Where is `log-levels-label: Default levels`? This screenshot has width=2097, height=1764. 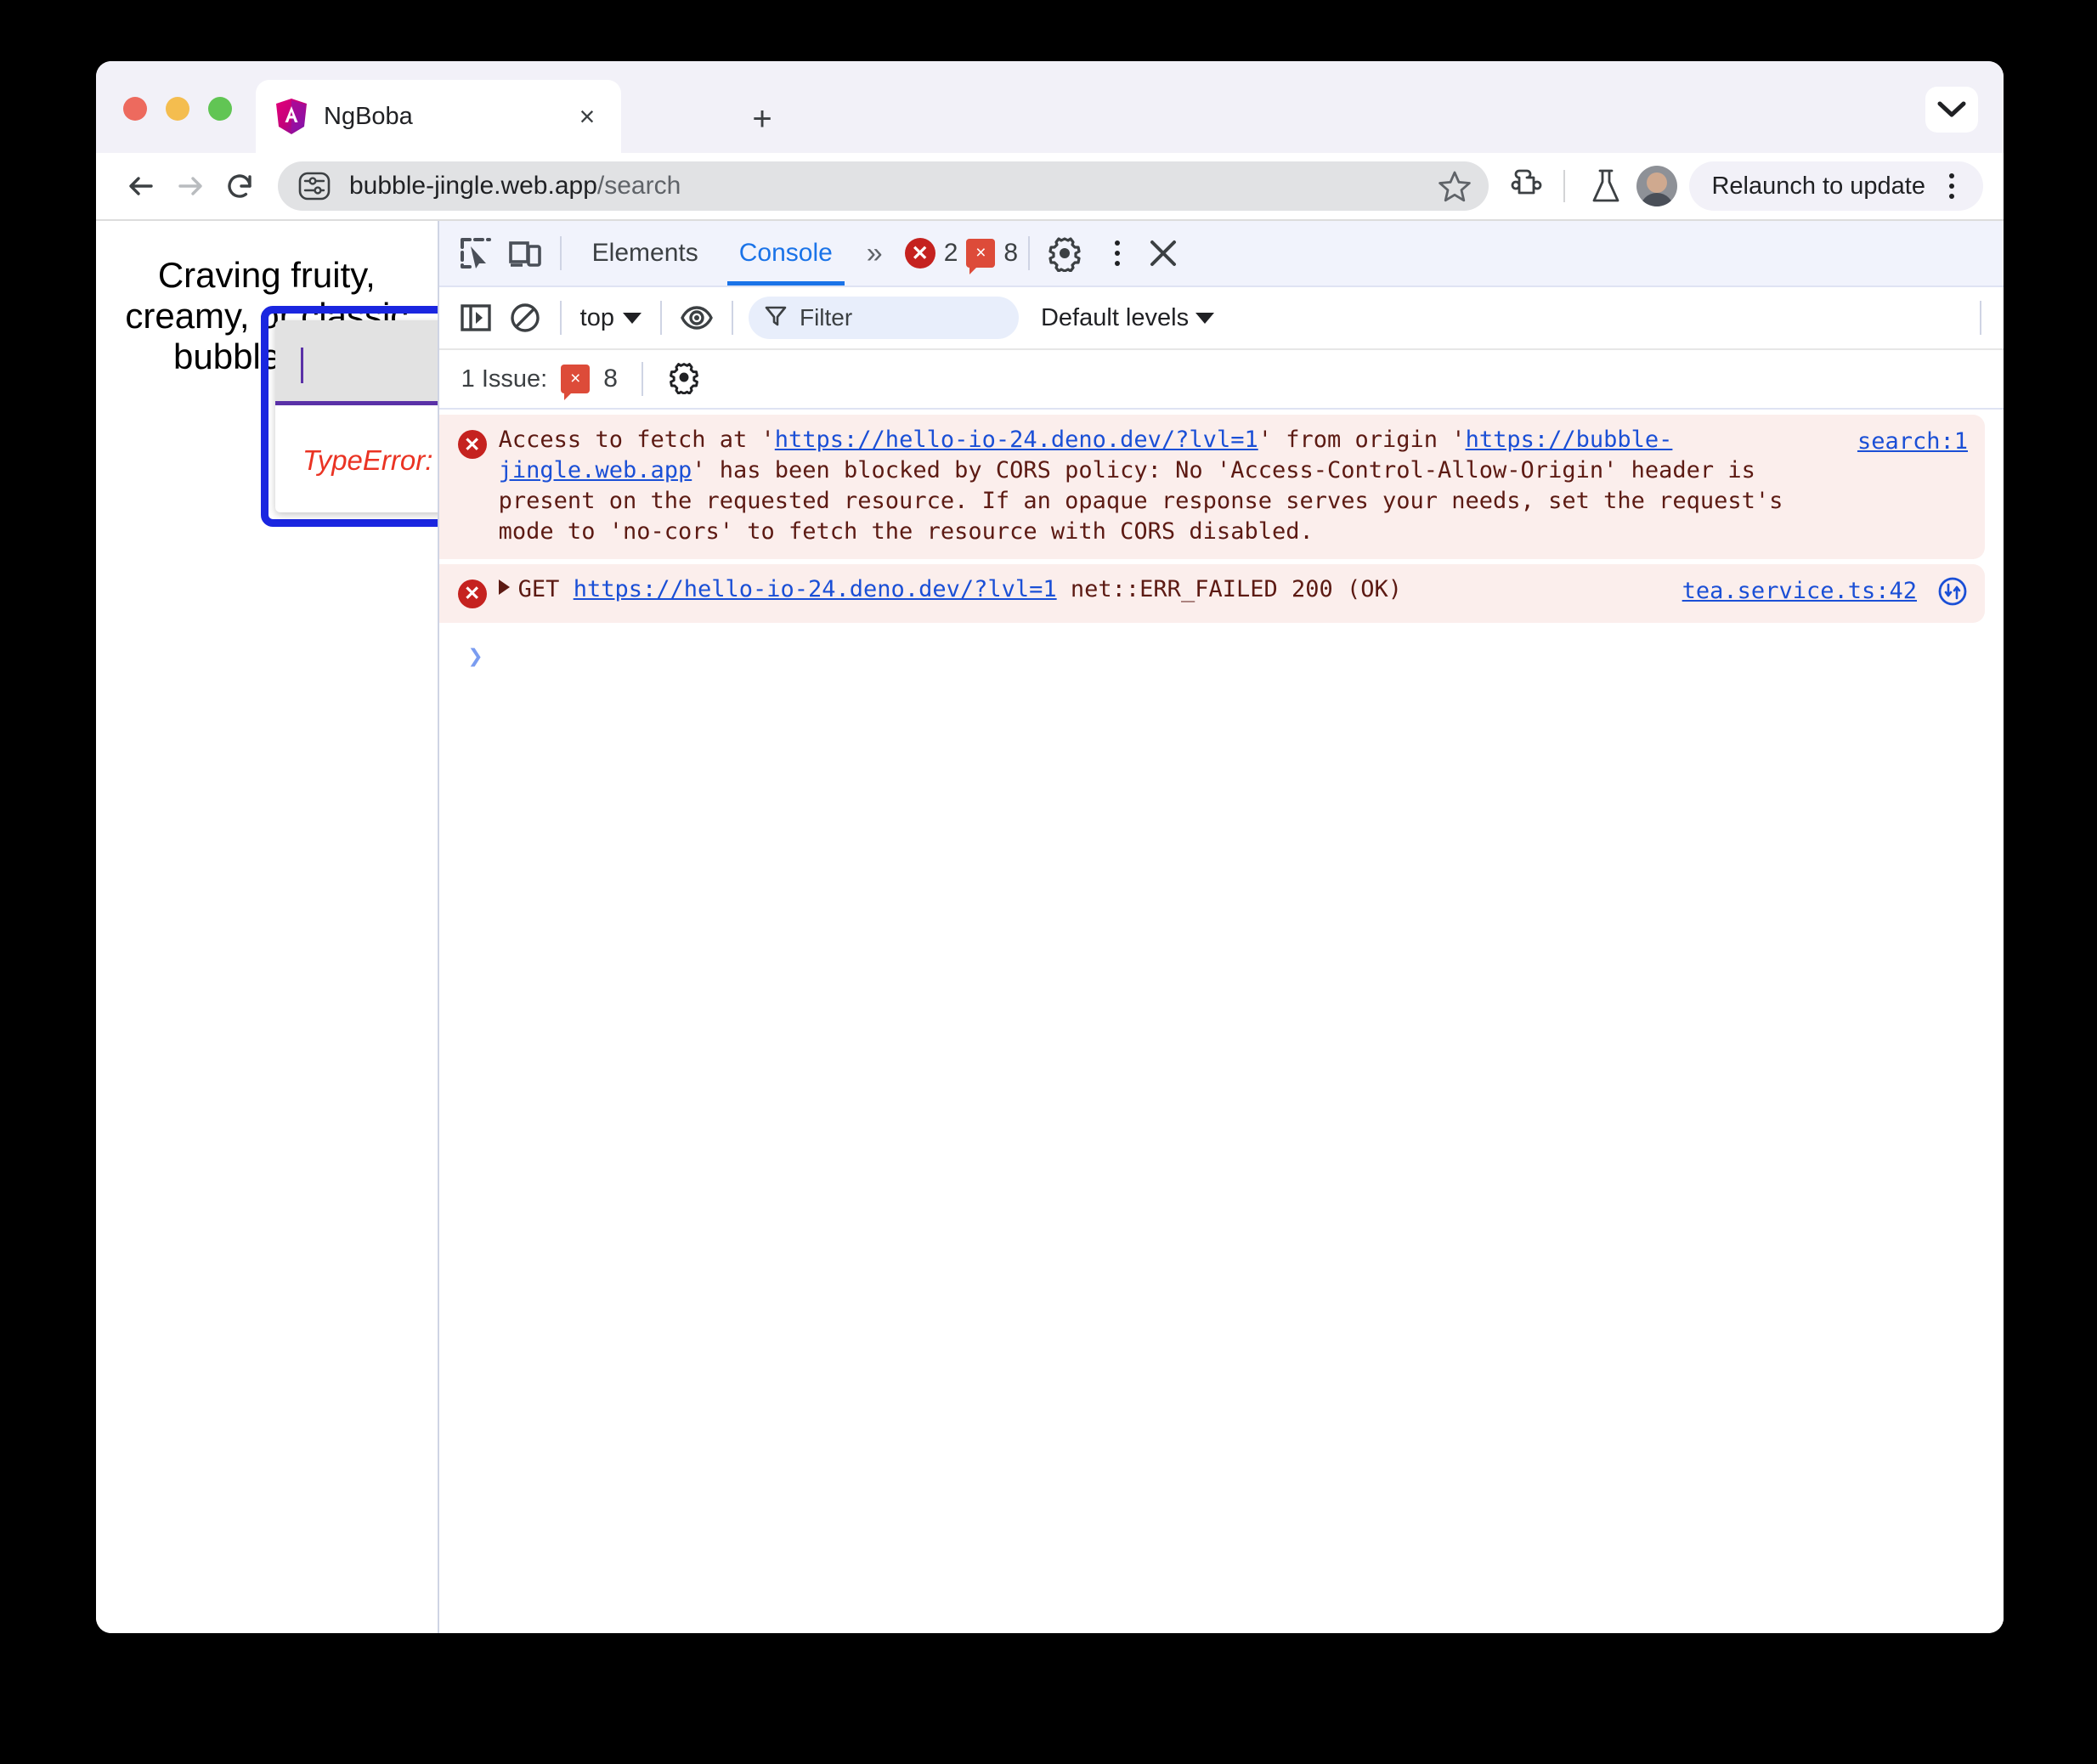
log-levels-label: Default levels is located at coordinates (1115, 317).